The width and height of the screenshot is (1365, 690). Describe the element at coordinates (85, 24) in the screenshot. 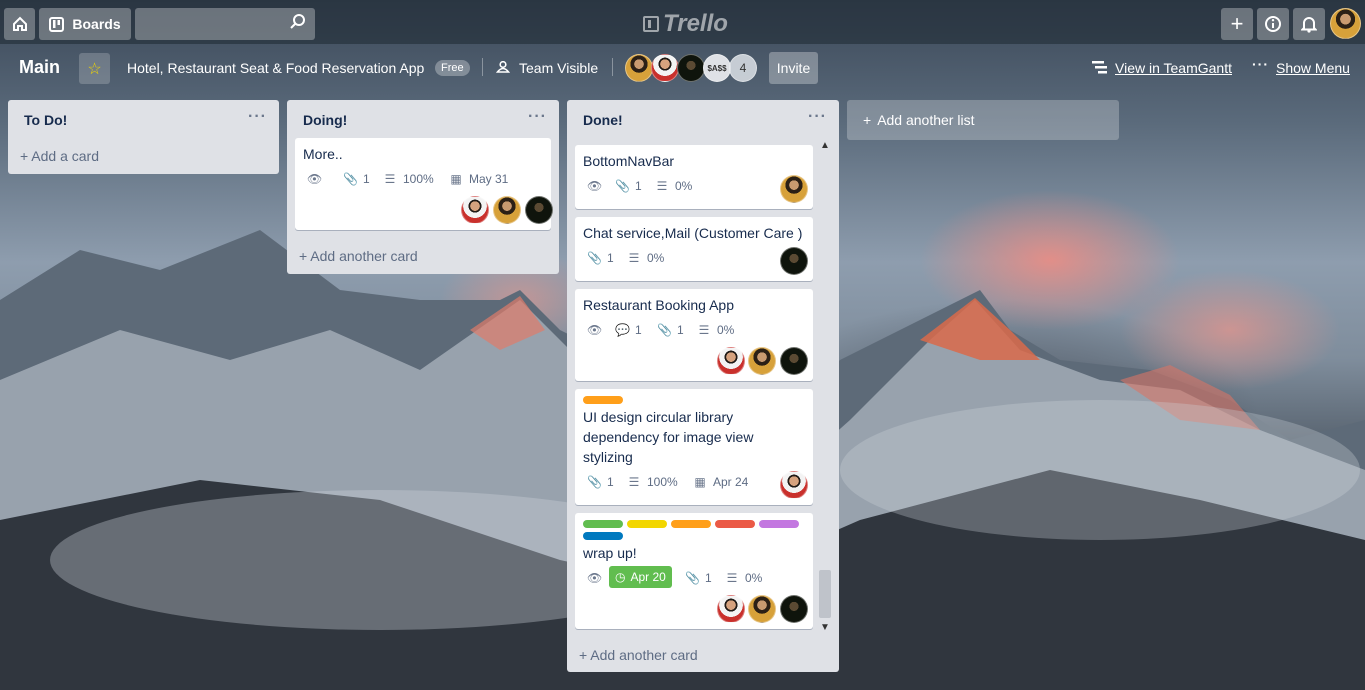

I see `boards-button: Boards` at that location.